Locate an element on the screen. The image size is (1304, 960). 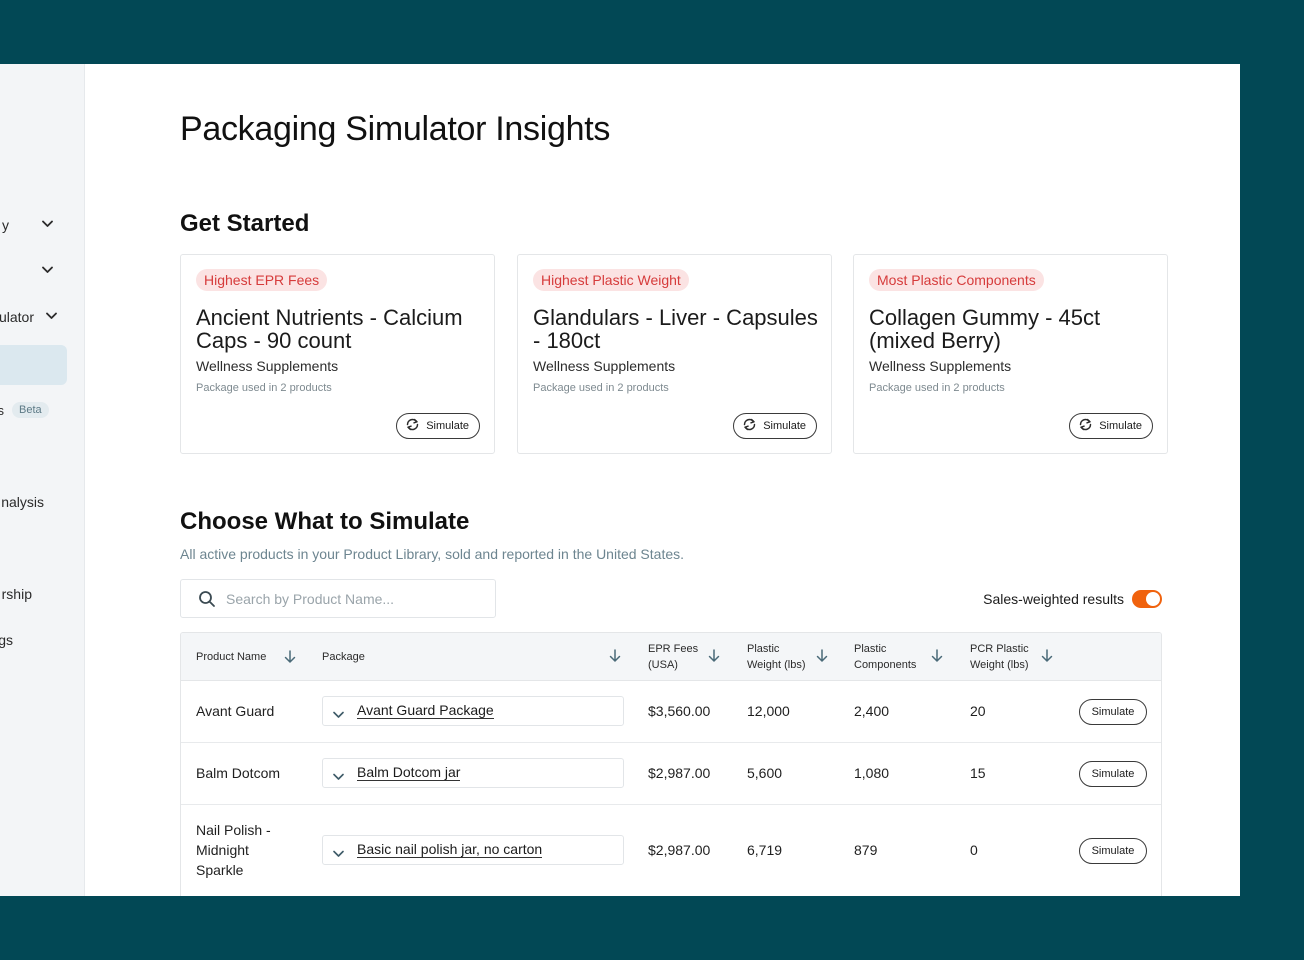
get-started-title: Get Started is located at coordinates (245, 223).